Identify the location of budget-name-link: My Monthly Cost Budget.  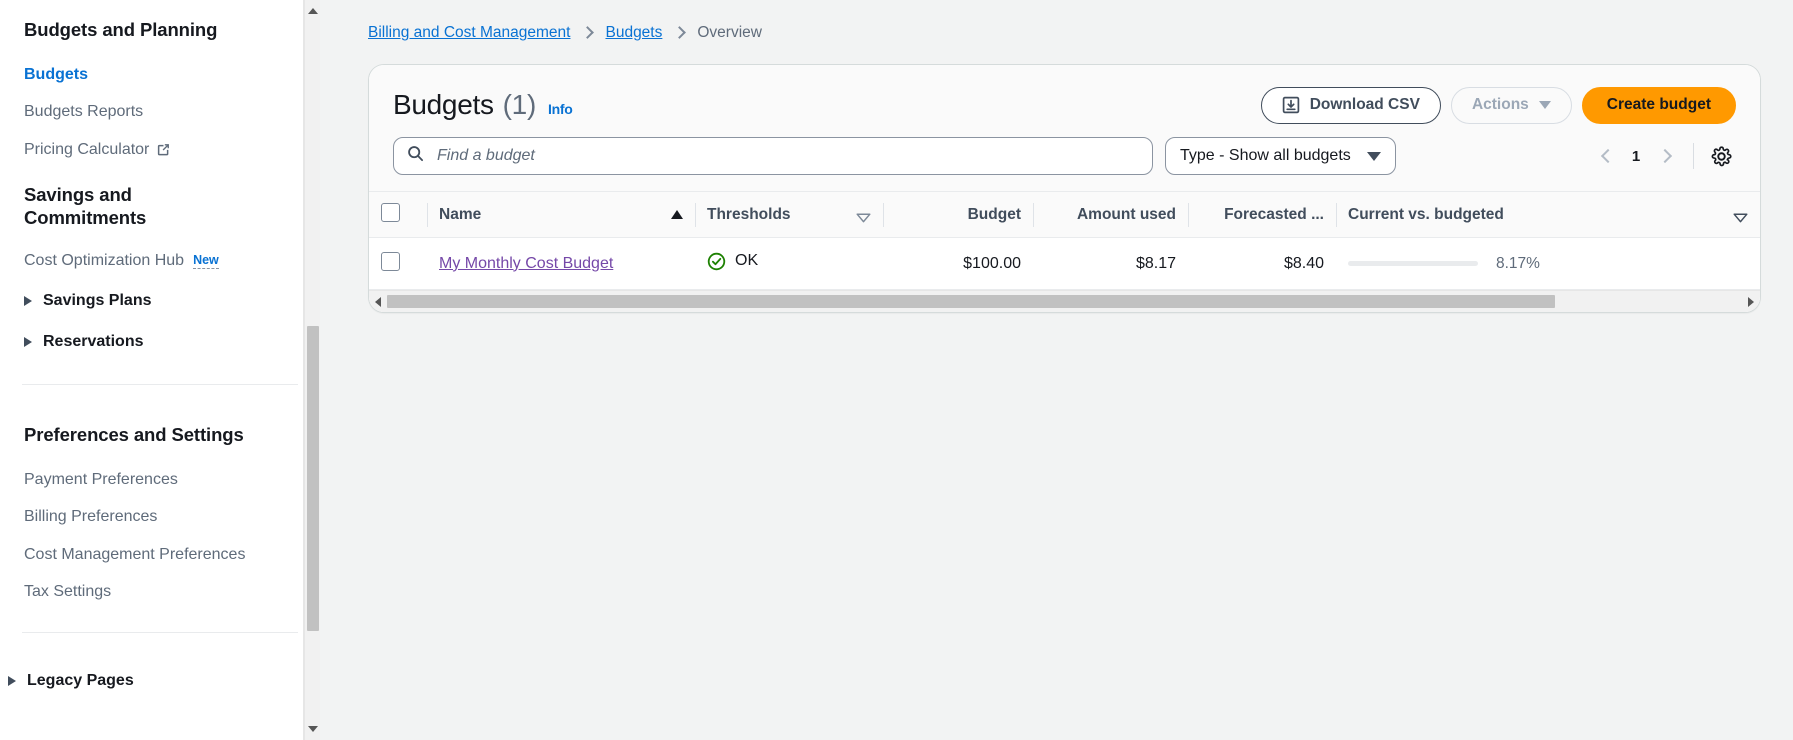
(526, 263).